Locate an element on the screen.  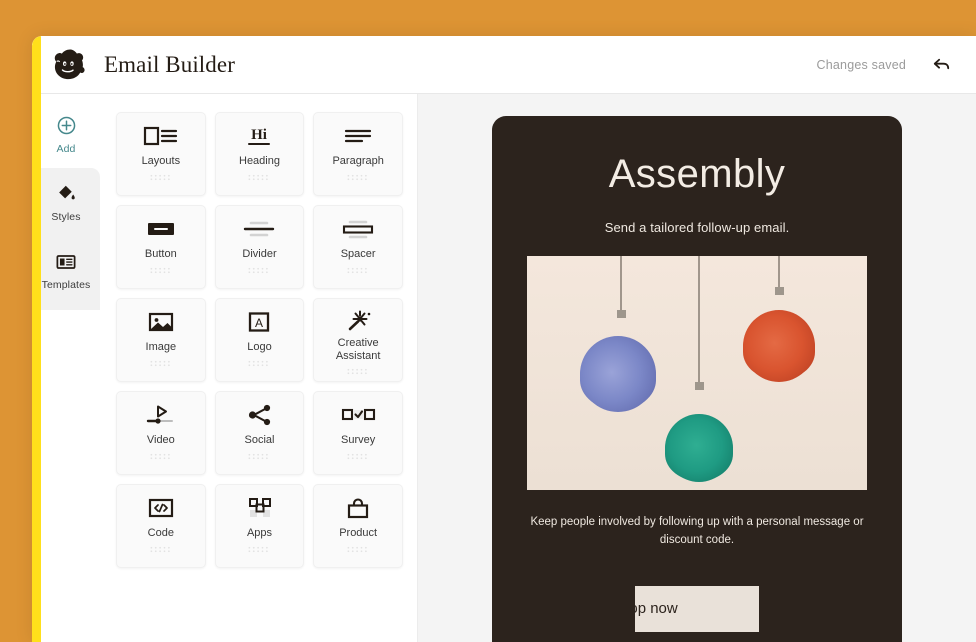
email-hero-image is located at coordinates (697, 373).